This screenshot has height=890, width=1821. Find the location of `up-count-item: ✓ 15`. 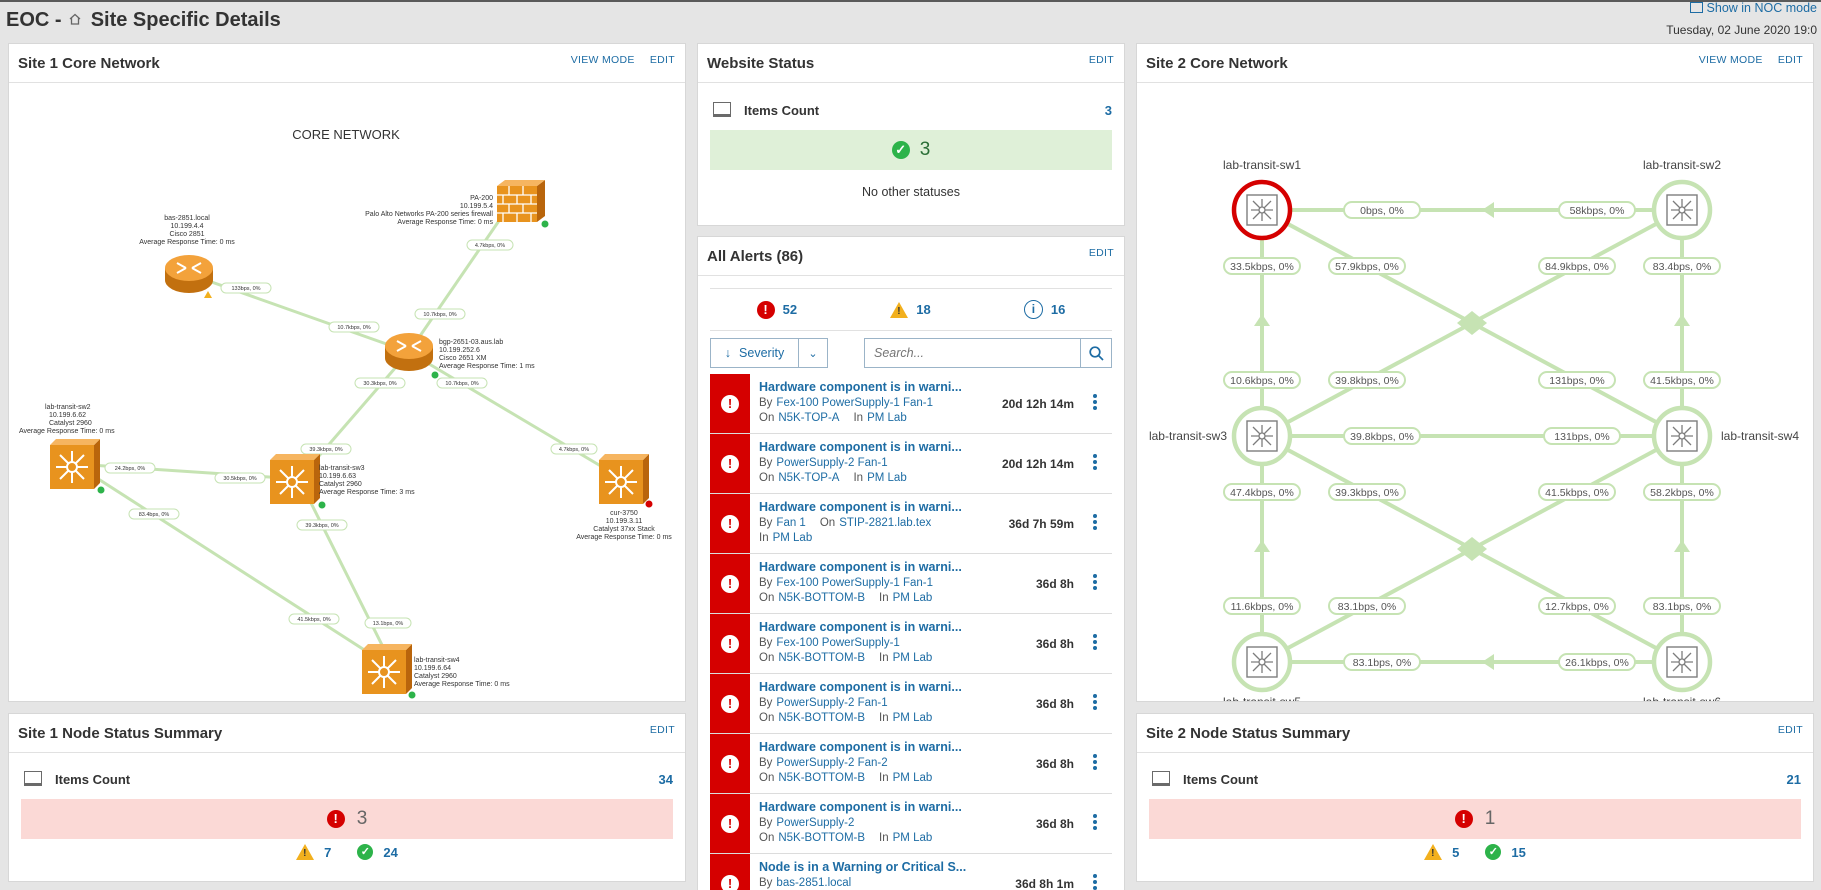

up-count-item: ✓ 15 is located at coordinates (1505, 852).